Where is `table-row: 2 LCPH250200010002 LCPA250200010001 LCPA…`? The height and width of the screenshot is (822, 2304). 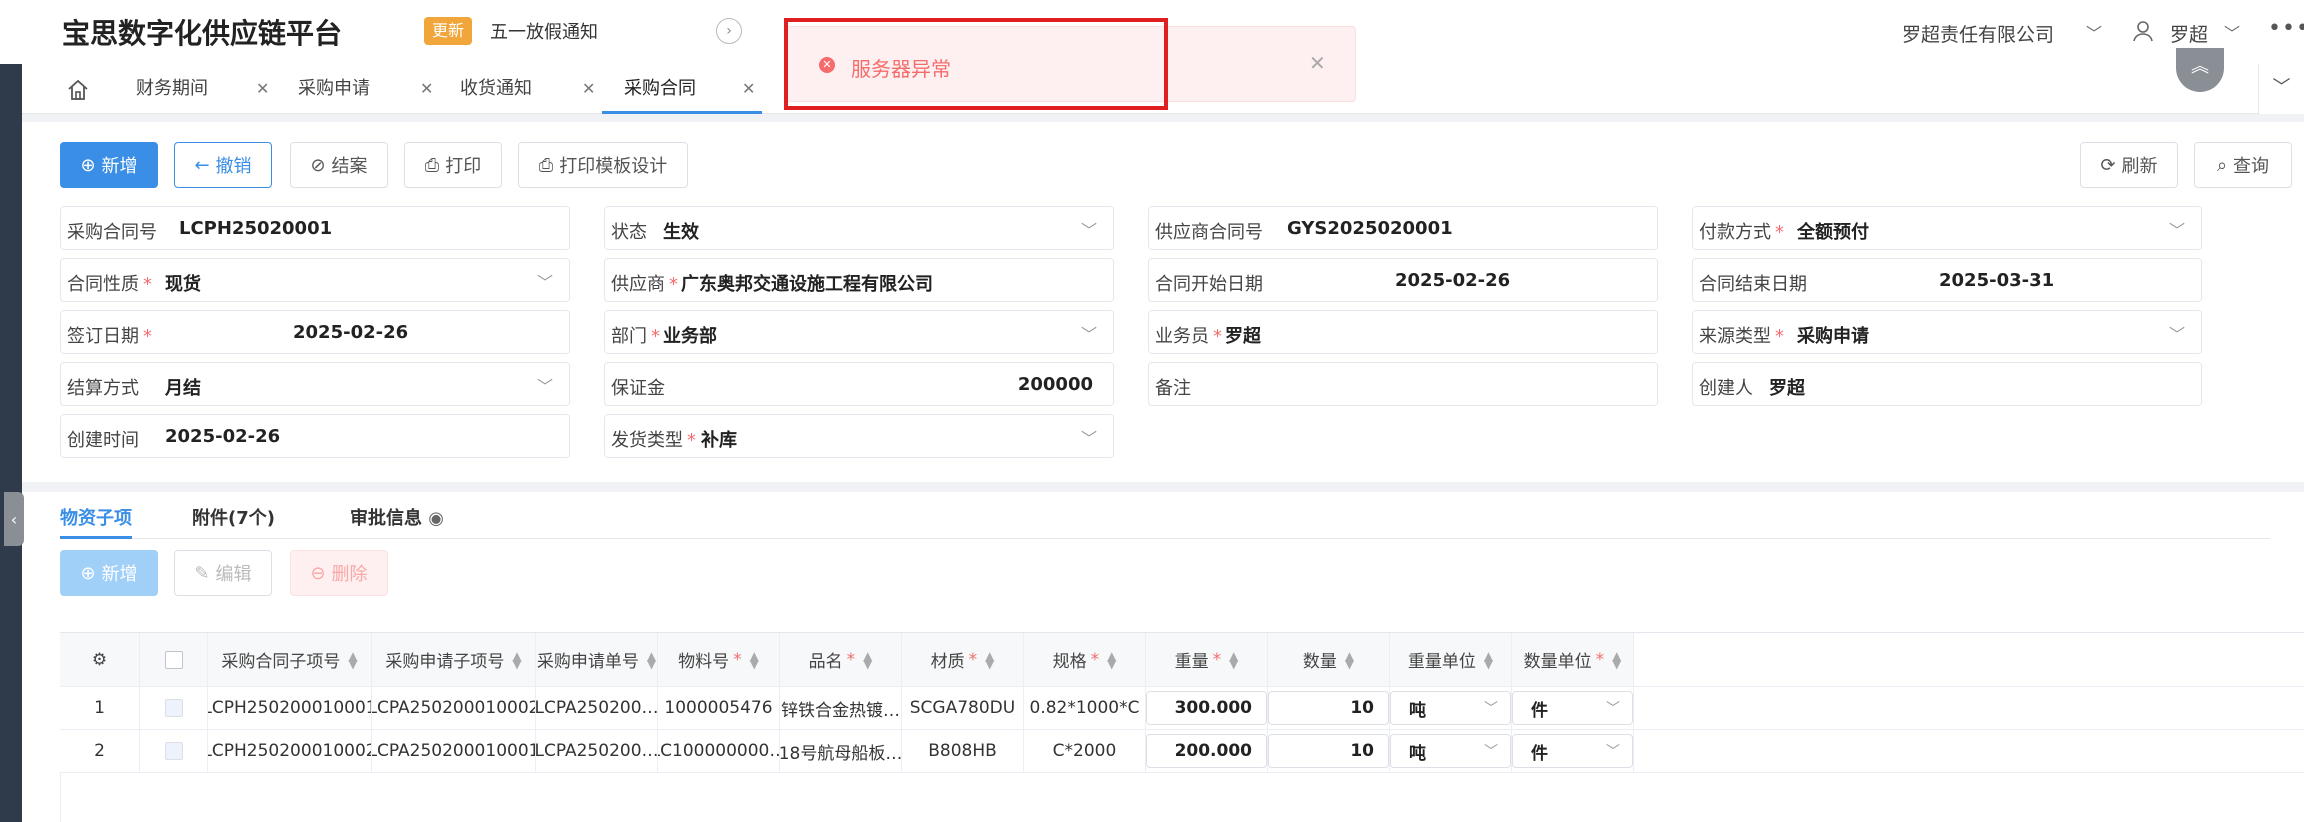
table-row: 2 LCPH250200010002 LCPA250200010001 LCPA… is located at coordinates (1182, 751).